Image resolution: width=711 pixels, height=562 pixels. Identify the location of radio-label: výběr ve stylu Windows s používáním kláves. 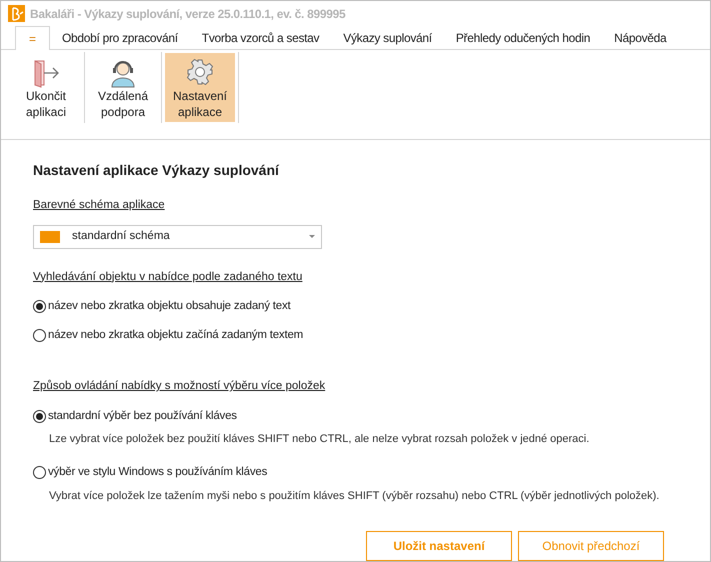
(158, 472).